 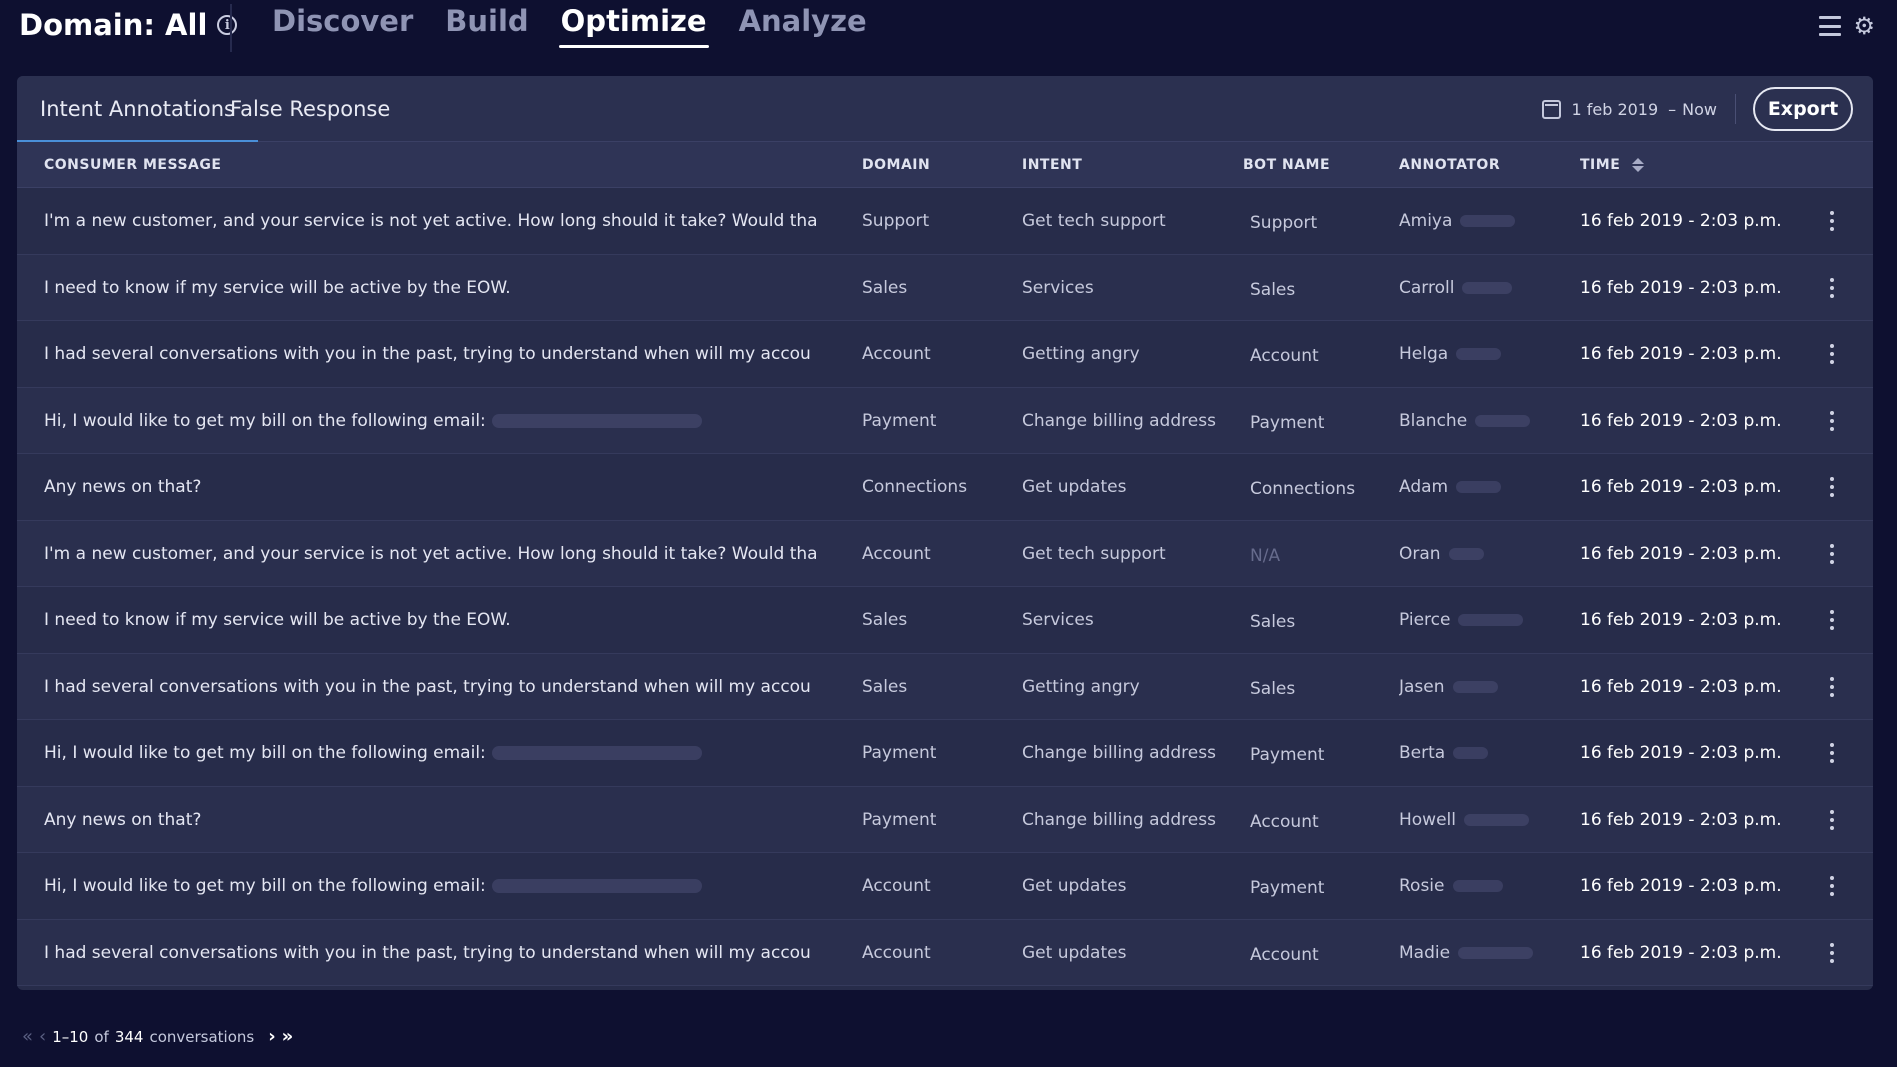 What do you see at coordinates (1422, 686) in the screenshot?
I see `annotator-name: Jasen` at bounding box center [1422, 686].